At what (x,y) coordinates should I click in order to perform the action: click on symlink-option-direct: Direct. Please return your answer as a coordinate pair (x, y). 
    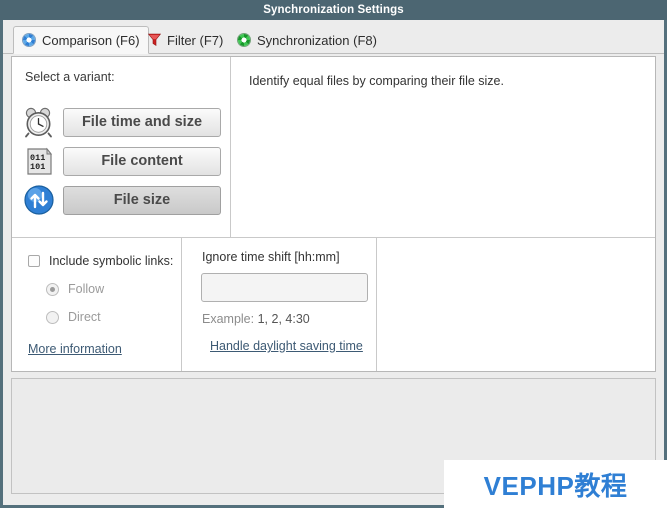
    Looking at the image, I should click on (73, 317).